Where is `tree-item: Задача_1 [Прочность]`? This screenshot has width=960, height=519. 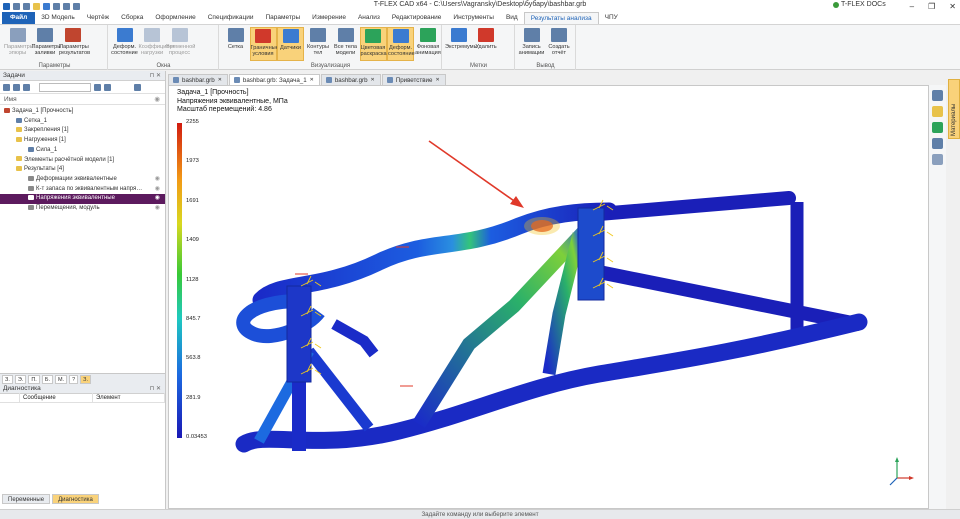 tree-item: Задача_1 [Прочность] is located at coordinates (82, 112).